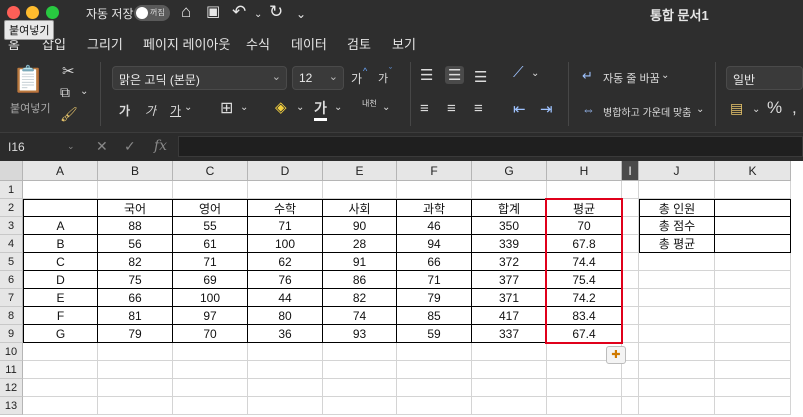 This screenshot has width=803, height=417. What do you see at coordinates (135, 171) in the screenshot?
I see `column-header-b: B` at bounding box center [135, 171].